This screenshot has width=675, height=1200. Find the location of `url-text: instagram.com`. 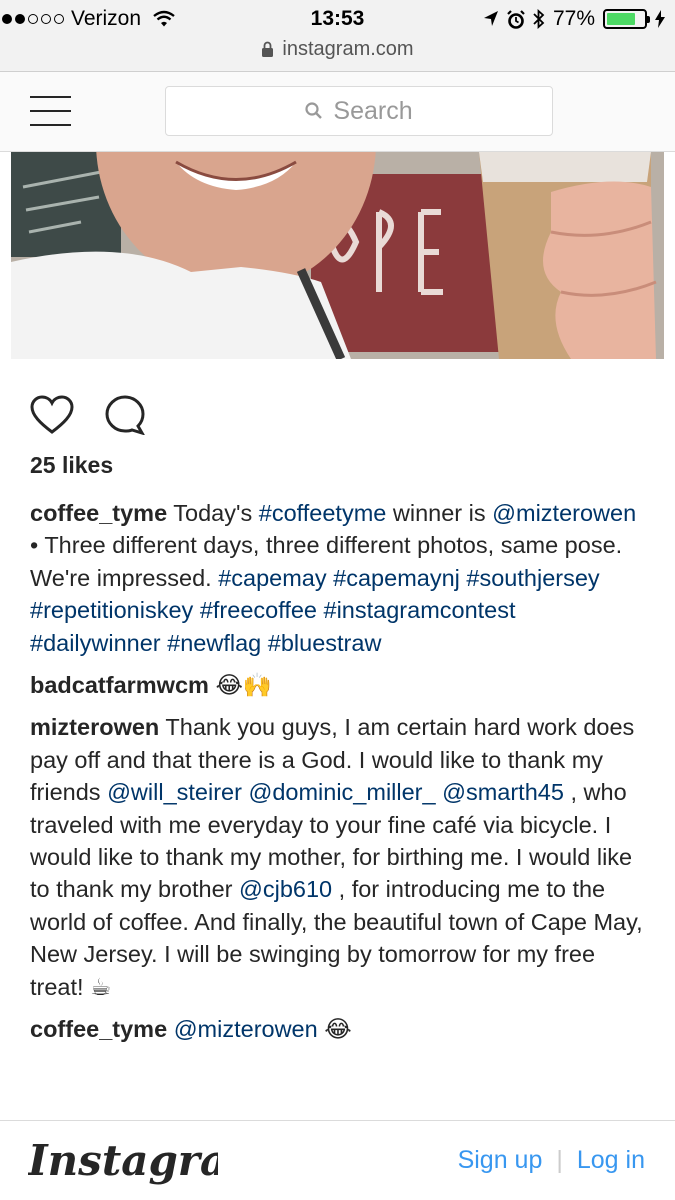

url-text: instagram.com is located at coordinates (348, 49).